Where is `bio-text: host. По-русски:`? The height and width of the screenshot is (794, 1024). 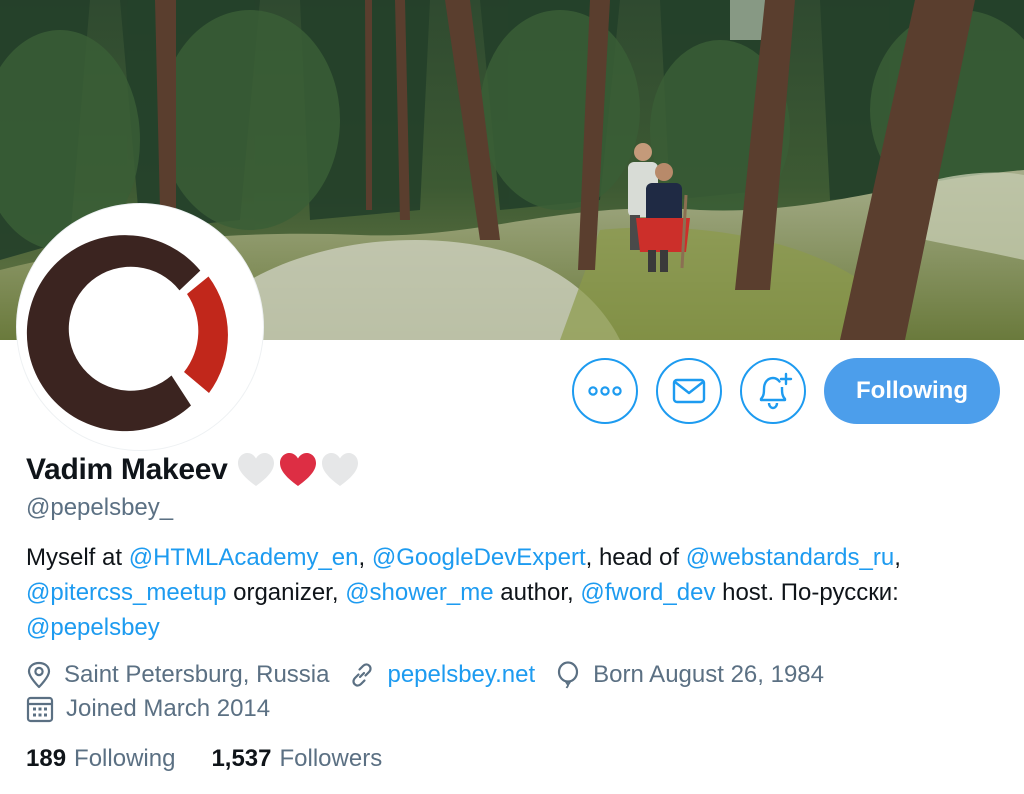 bio-text: host. По-русски: is located at coordinates (807, 592).